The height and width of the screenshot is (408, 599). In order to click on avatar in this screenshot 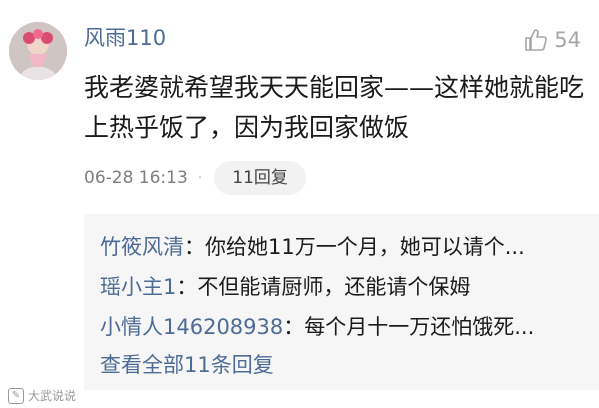, I will do `click(38, 51)`.